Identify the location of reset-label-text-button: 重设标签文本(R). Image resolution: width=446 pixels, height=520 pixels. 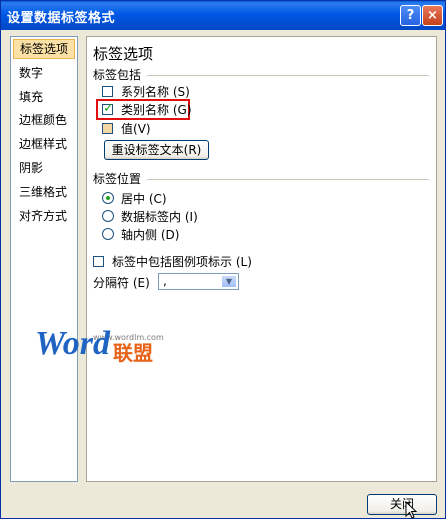
(156, 150).